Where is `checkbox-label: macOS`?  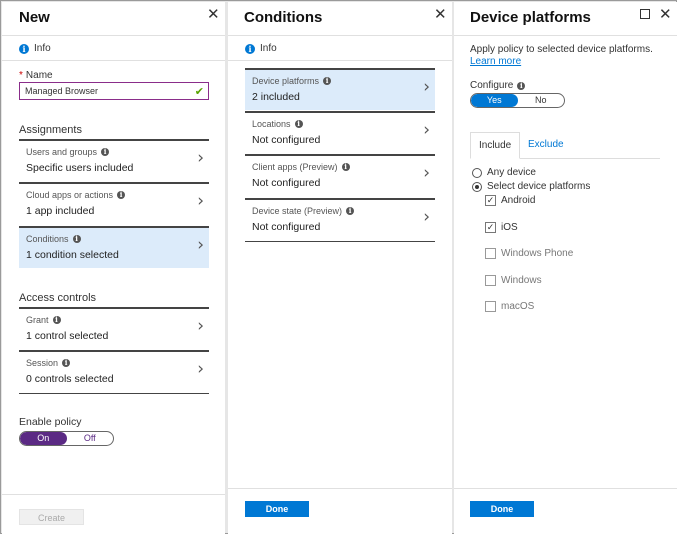 checkbox-label: macOS is located at coordinates (518, 306).